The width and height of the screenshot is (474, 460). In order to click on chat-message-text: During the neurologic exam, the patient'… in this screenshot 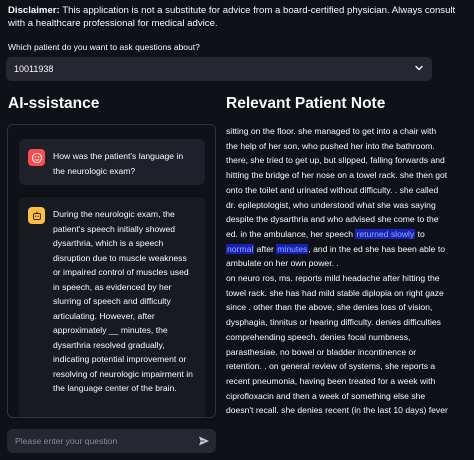, I will do `click(123, 301)`.